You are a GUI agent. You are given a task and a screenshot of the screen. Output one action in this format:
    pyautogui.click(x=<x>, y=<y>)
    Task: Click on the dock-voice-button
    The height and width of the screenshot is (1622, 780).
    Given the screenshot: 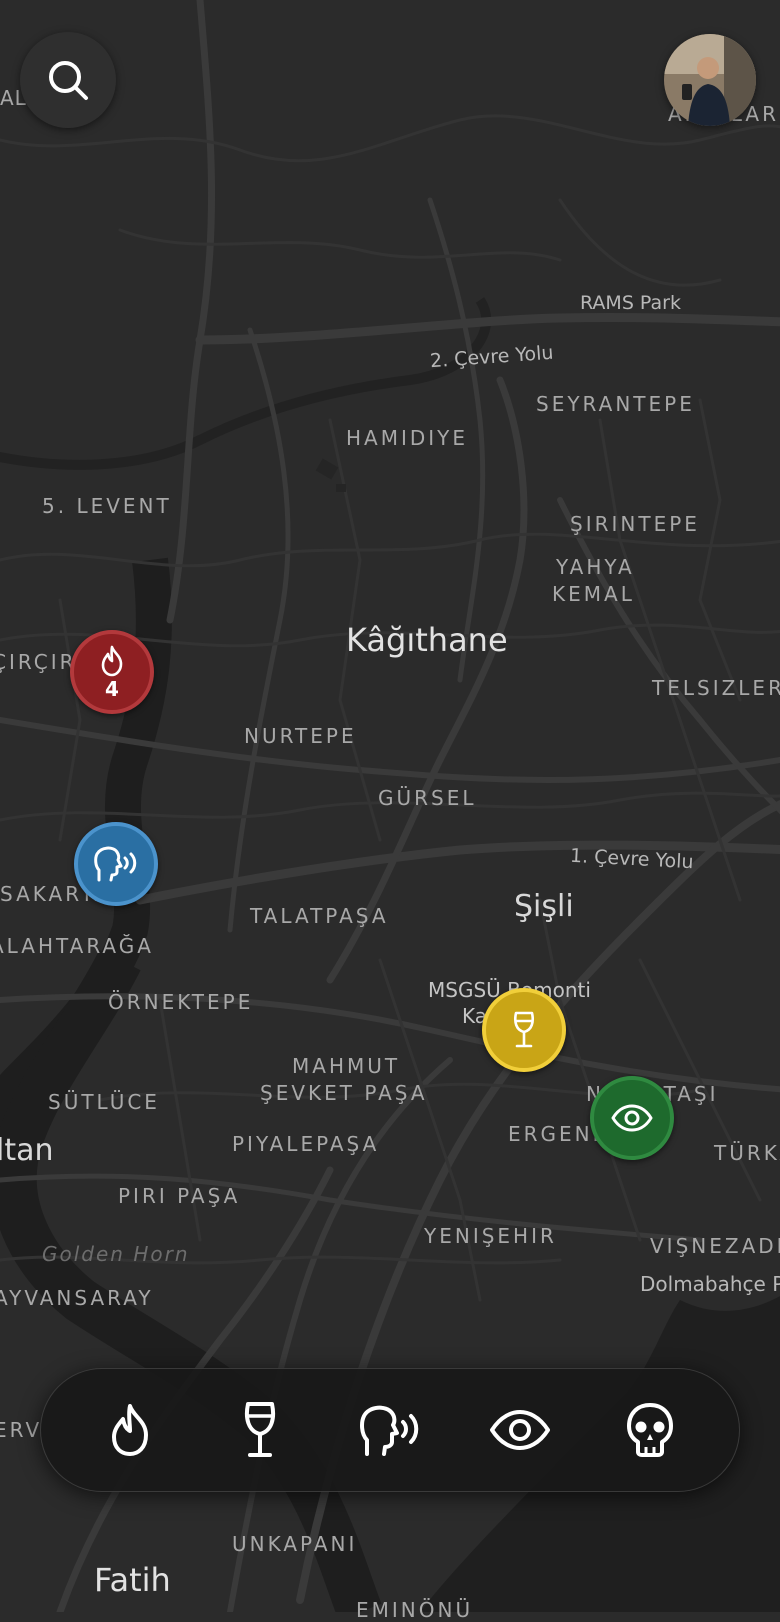 What is the action you would take?
    pyautogui.click(x=390, y=1430)
    